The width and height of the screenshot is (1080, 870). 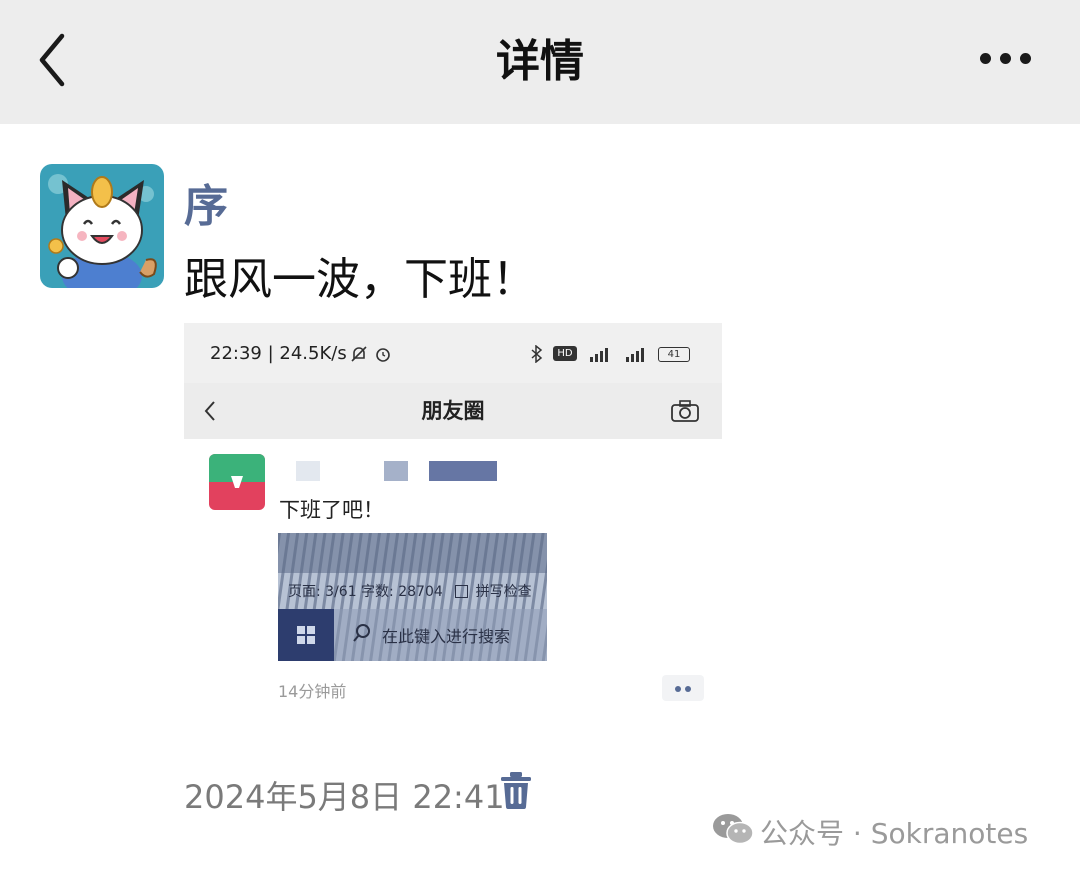 I want to click on screenshot-status-bar: 22:39 | 24.5K/s HD 41, so click(x=453, y=353).